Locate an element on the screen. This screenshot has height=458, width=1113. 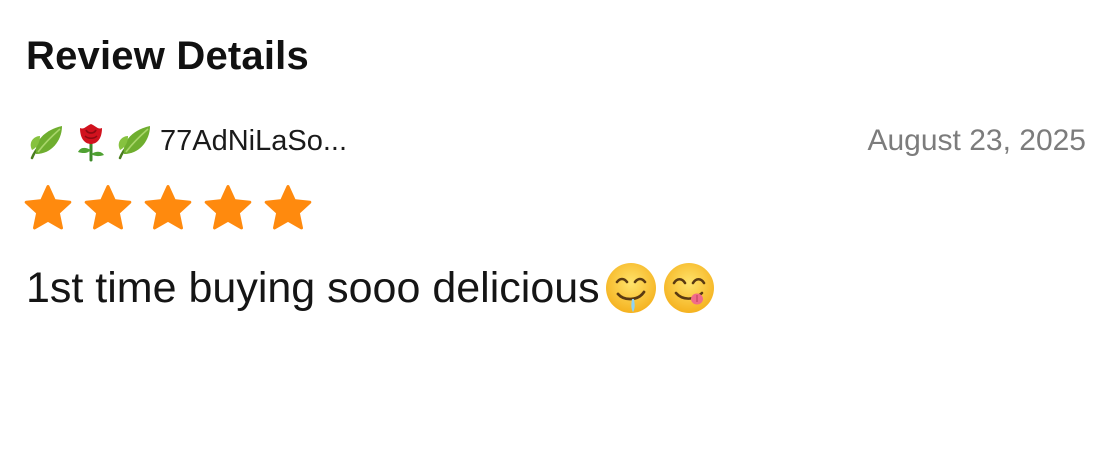
review-body: 1st time buying sooo delicious is located at coordinates (371, 288).